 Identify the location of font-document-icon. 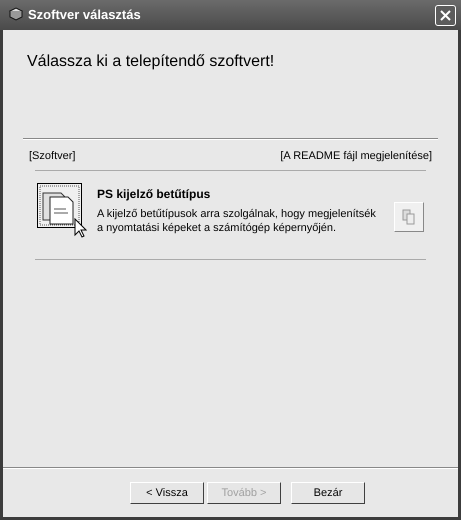
(62, 211).